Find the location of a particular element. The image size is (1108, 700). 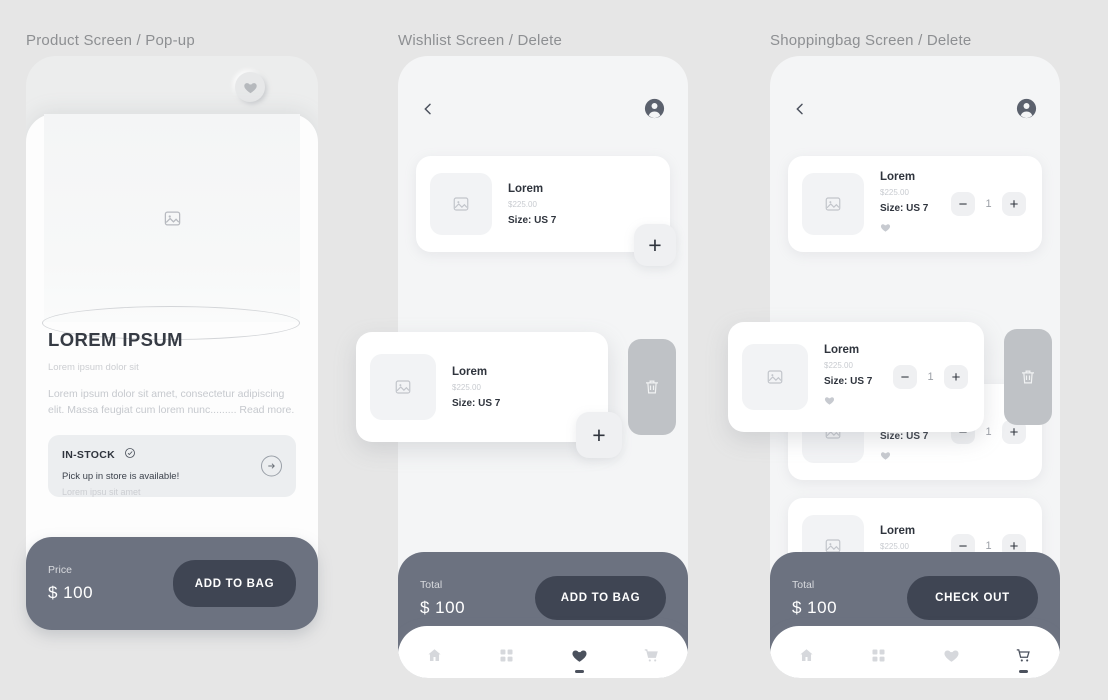

bag-total-block: Total $ 100 is located at coordinates (814, 598).